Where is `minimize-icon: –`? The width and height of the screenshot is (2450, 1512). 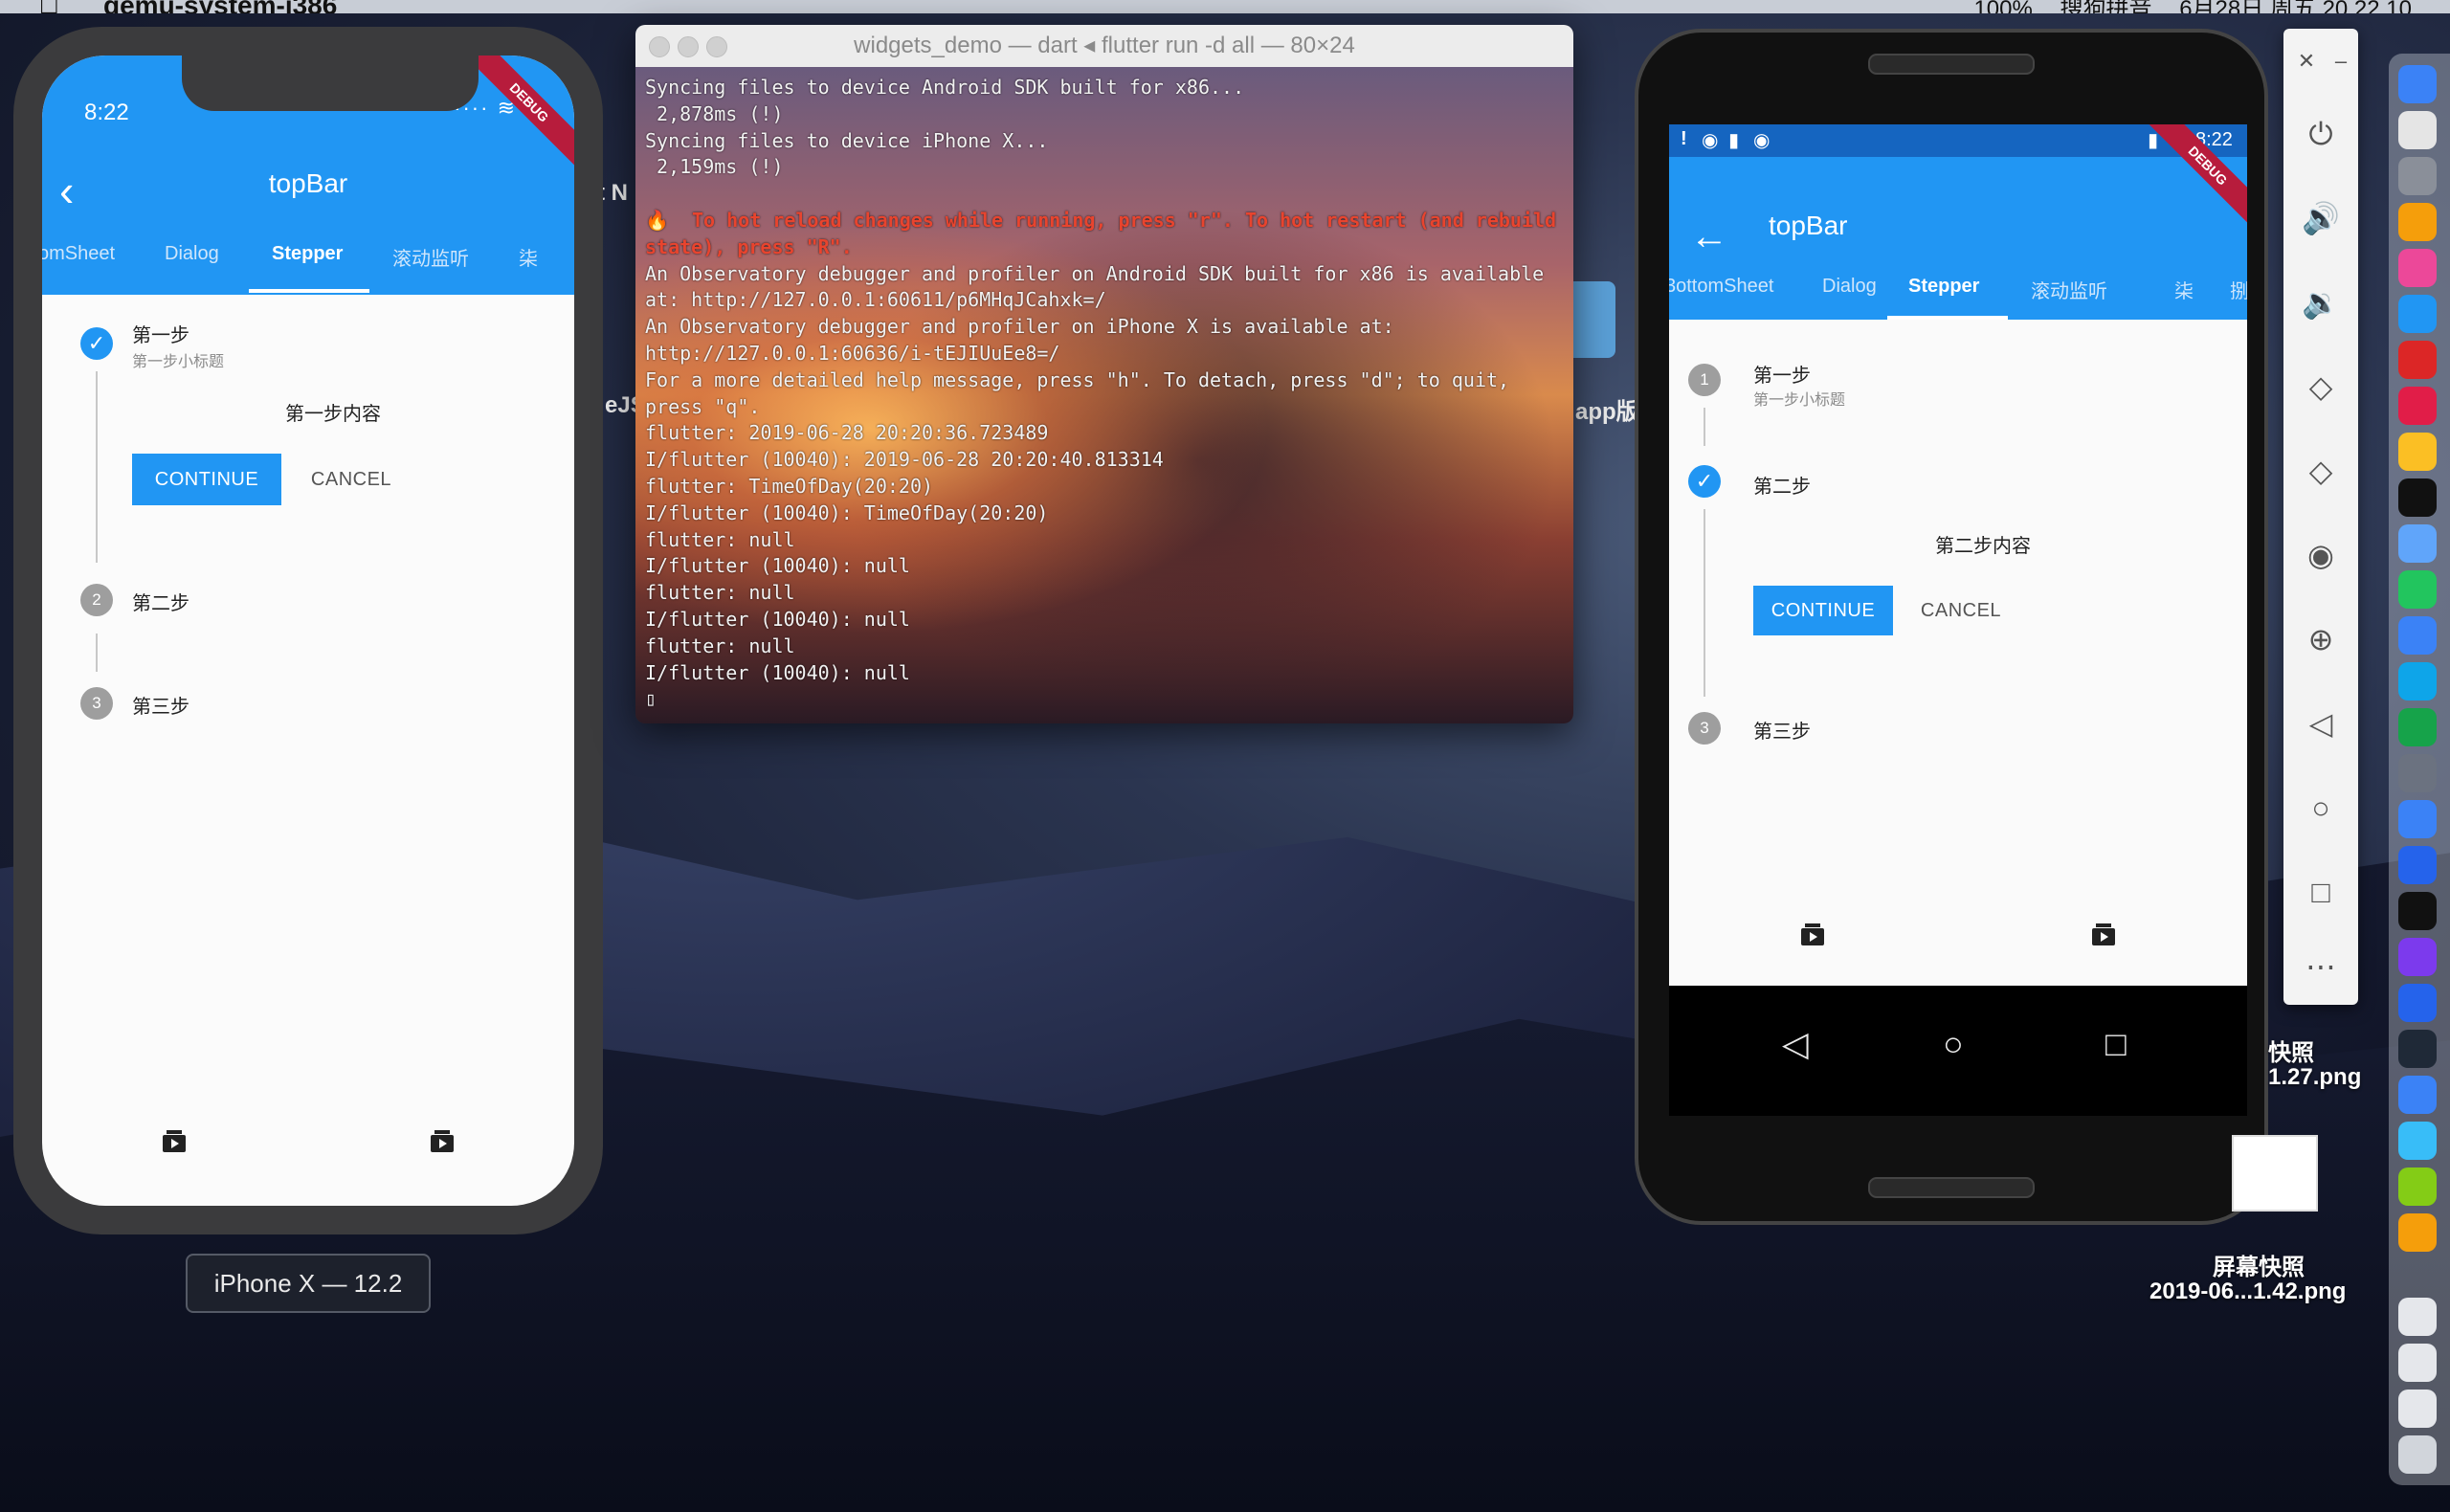
minimize-icon: – is located at coordinates (2341, 61).